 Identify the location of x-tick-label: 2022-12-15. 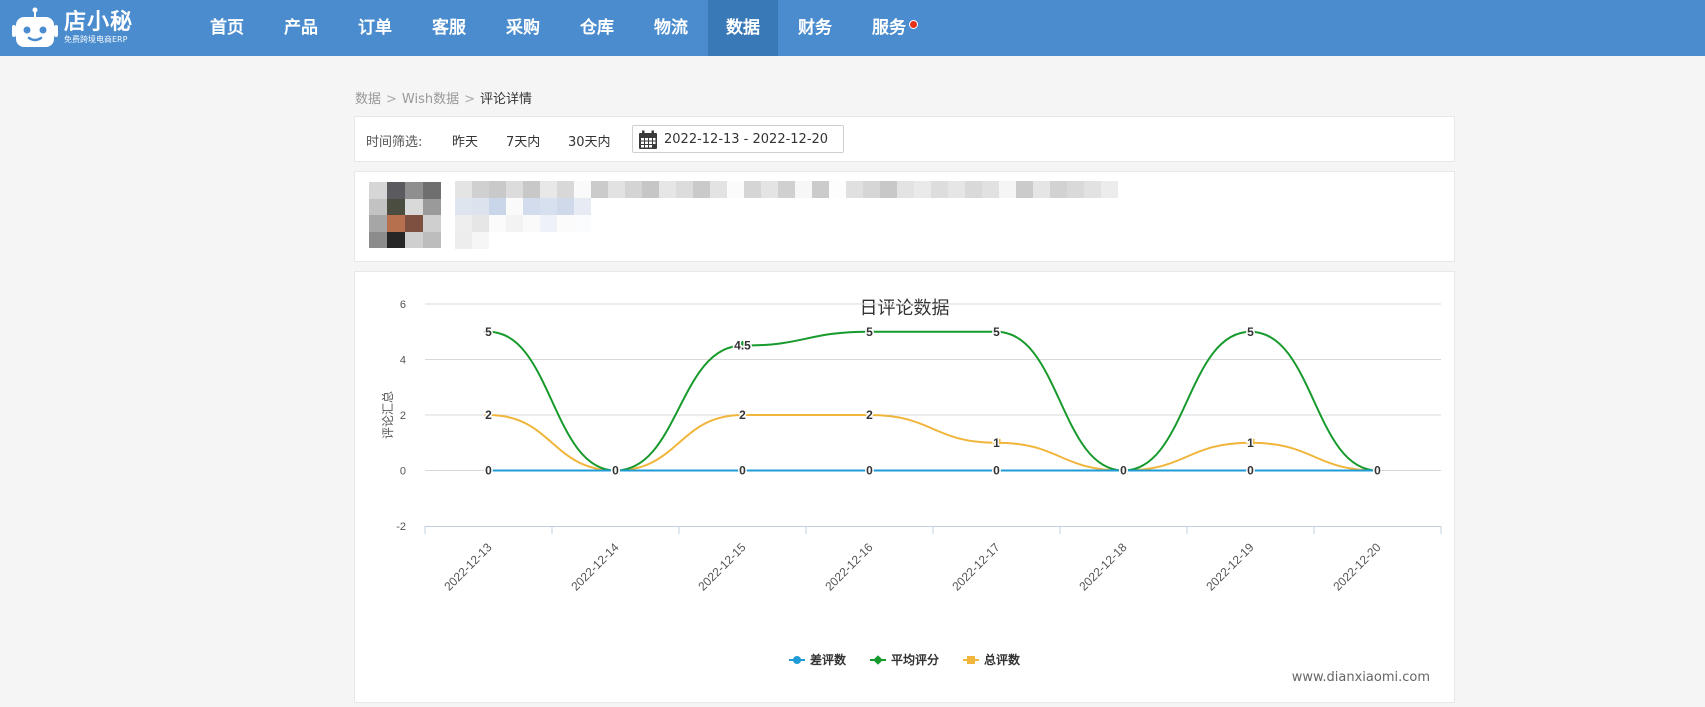
(722, 567).